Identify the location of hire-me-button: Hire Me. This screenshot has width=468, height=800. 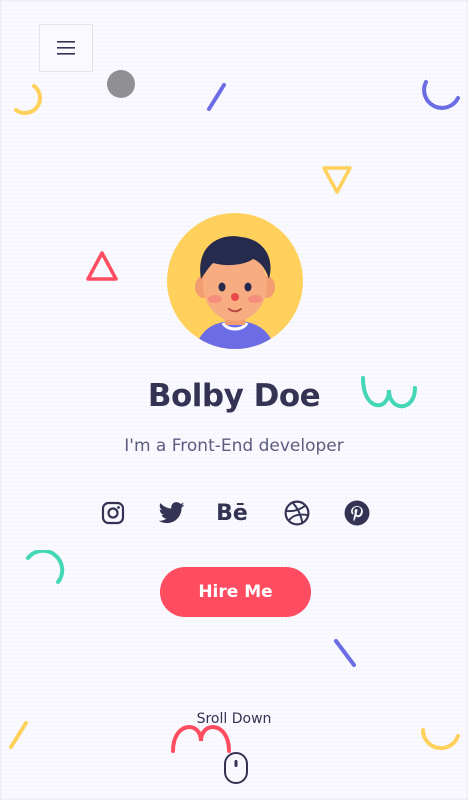
(235, 592).